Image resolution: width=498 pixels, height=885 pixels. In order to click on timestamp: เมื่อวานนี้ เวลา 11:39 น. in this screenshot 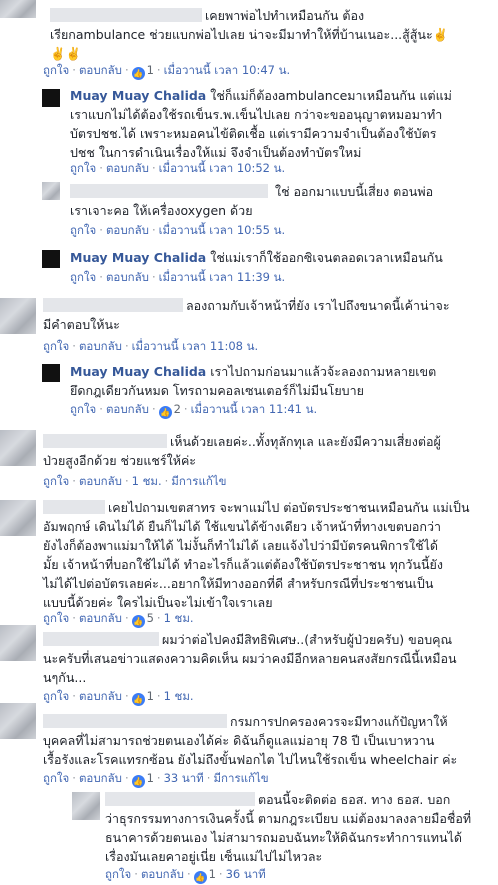, I will do `click(222, 277)`.